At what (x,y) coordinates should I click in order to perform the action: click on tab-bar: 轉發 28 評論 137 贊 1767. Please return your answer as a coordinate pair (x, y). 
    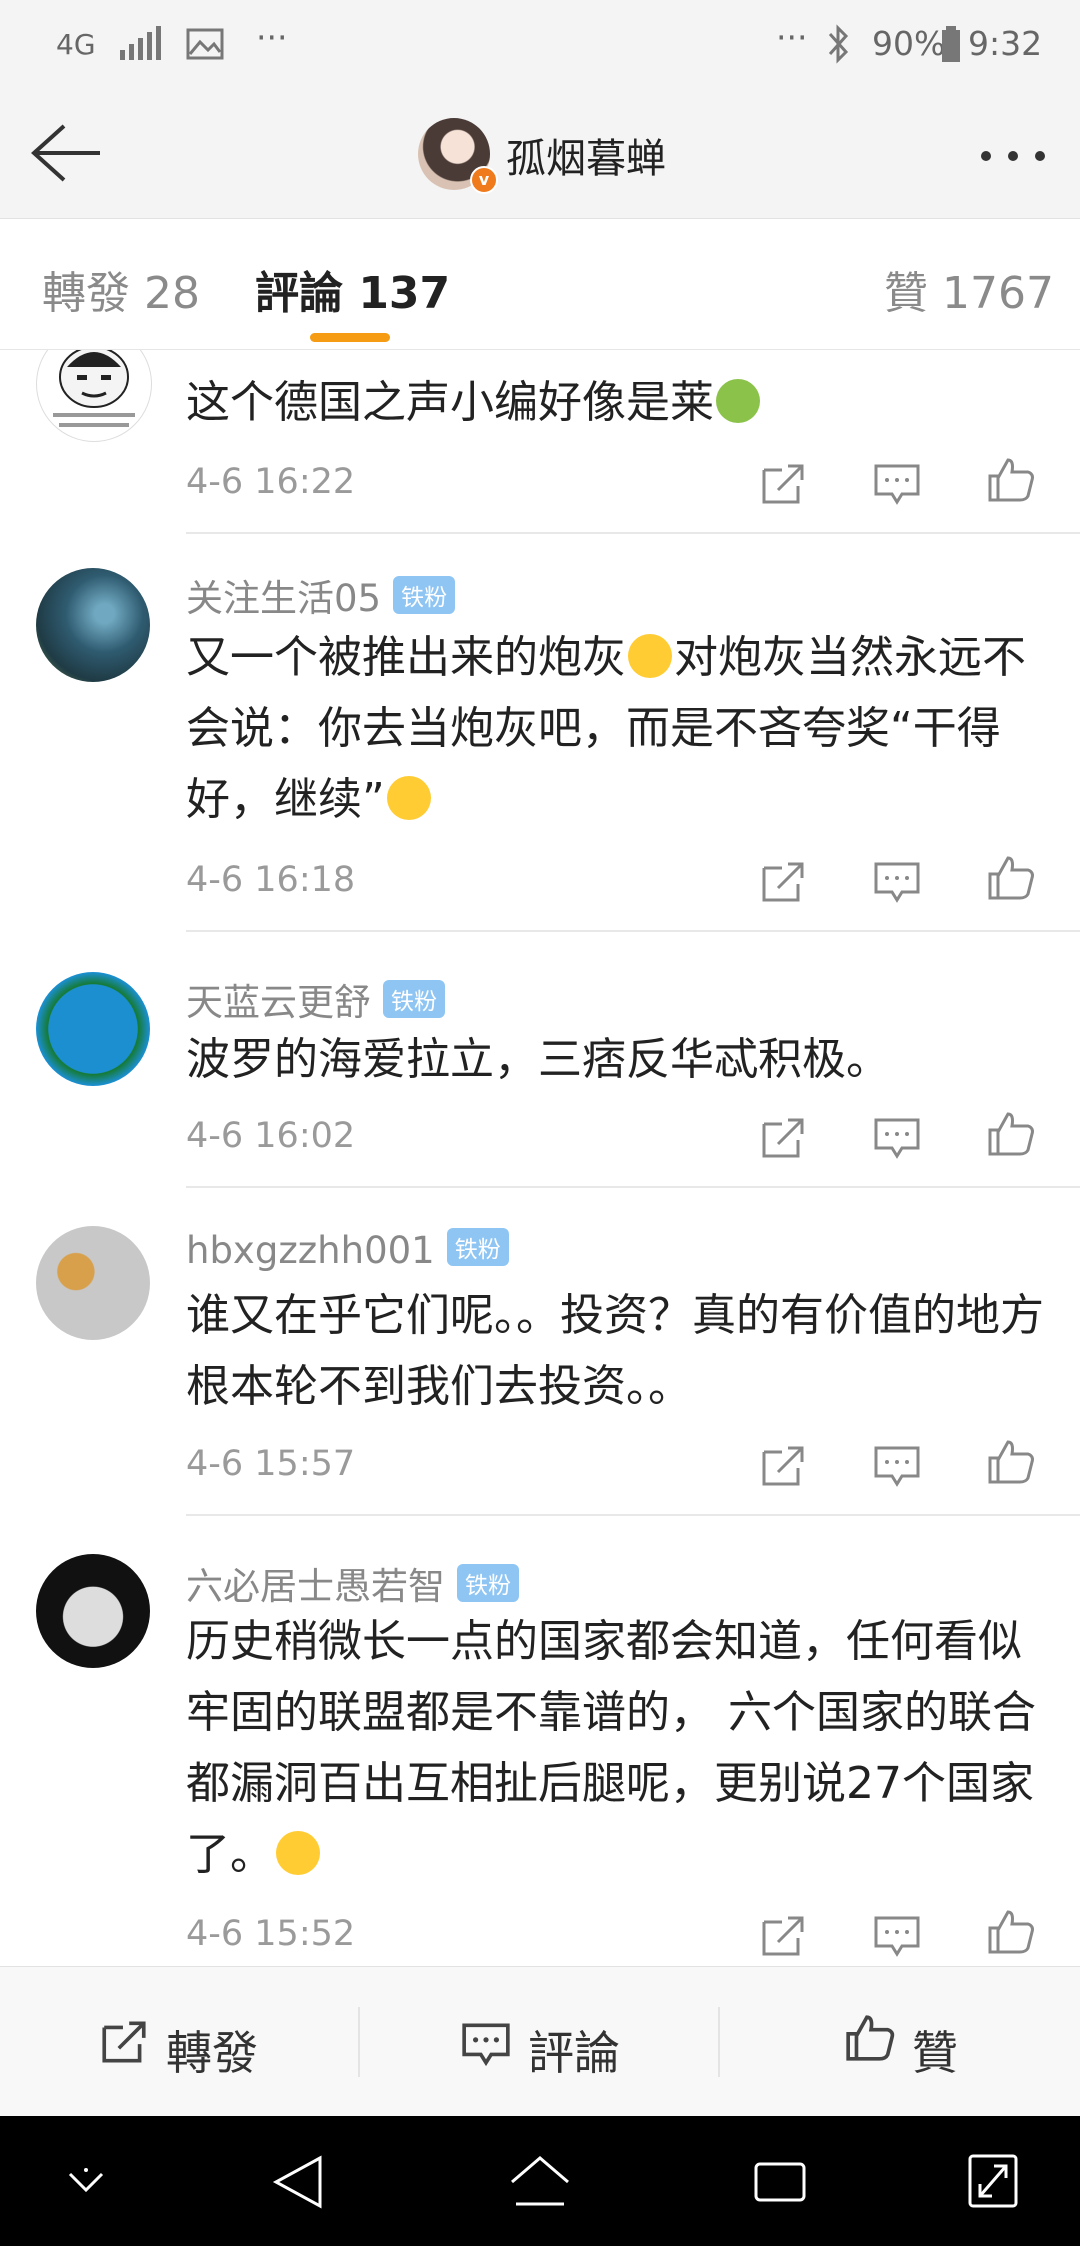
    Looking at the image, I should click on (540, 284).